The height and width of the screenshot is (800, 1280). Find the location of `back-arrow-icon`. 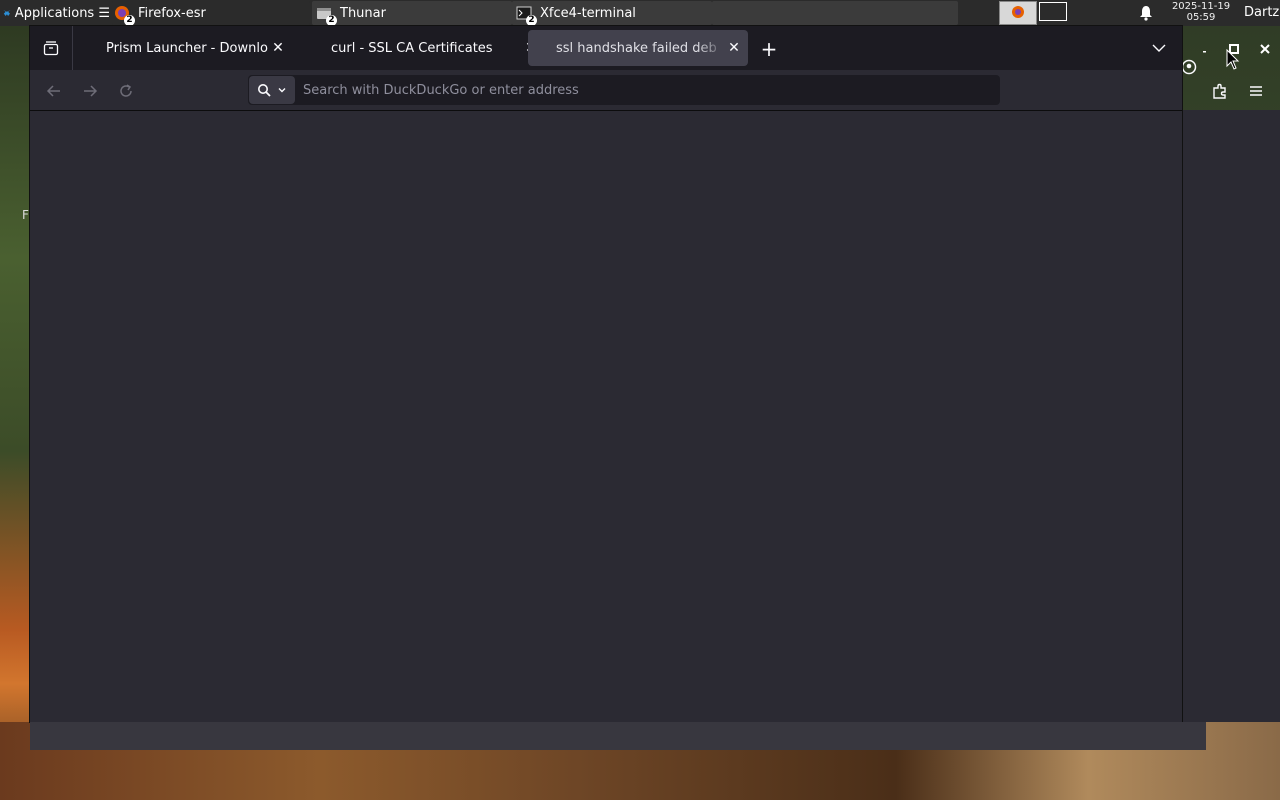

back-arrow-icon is located at coordinates (54, 91).